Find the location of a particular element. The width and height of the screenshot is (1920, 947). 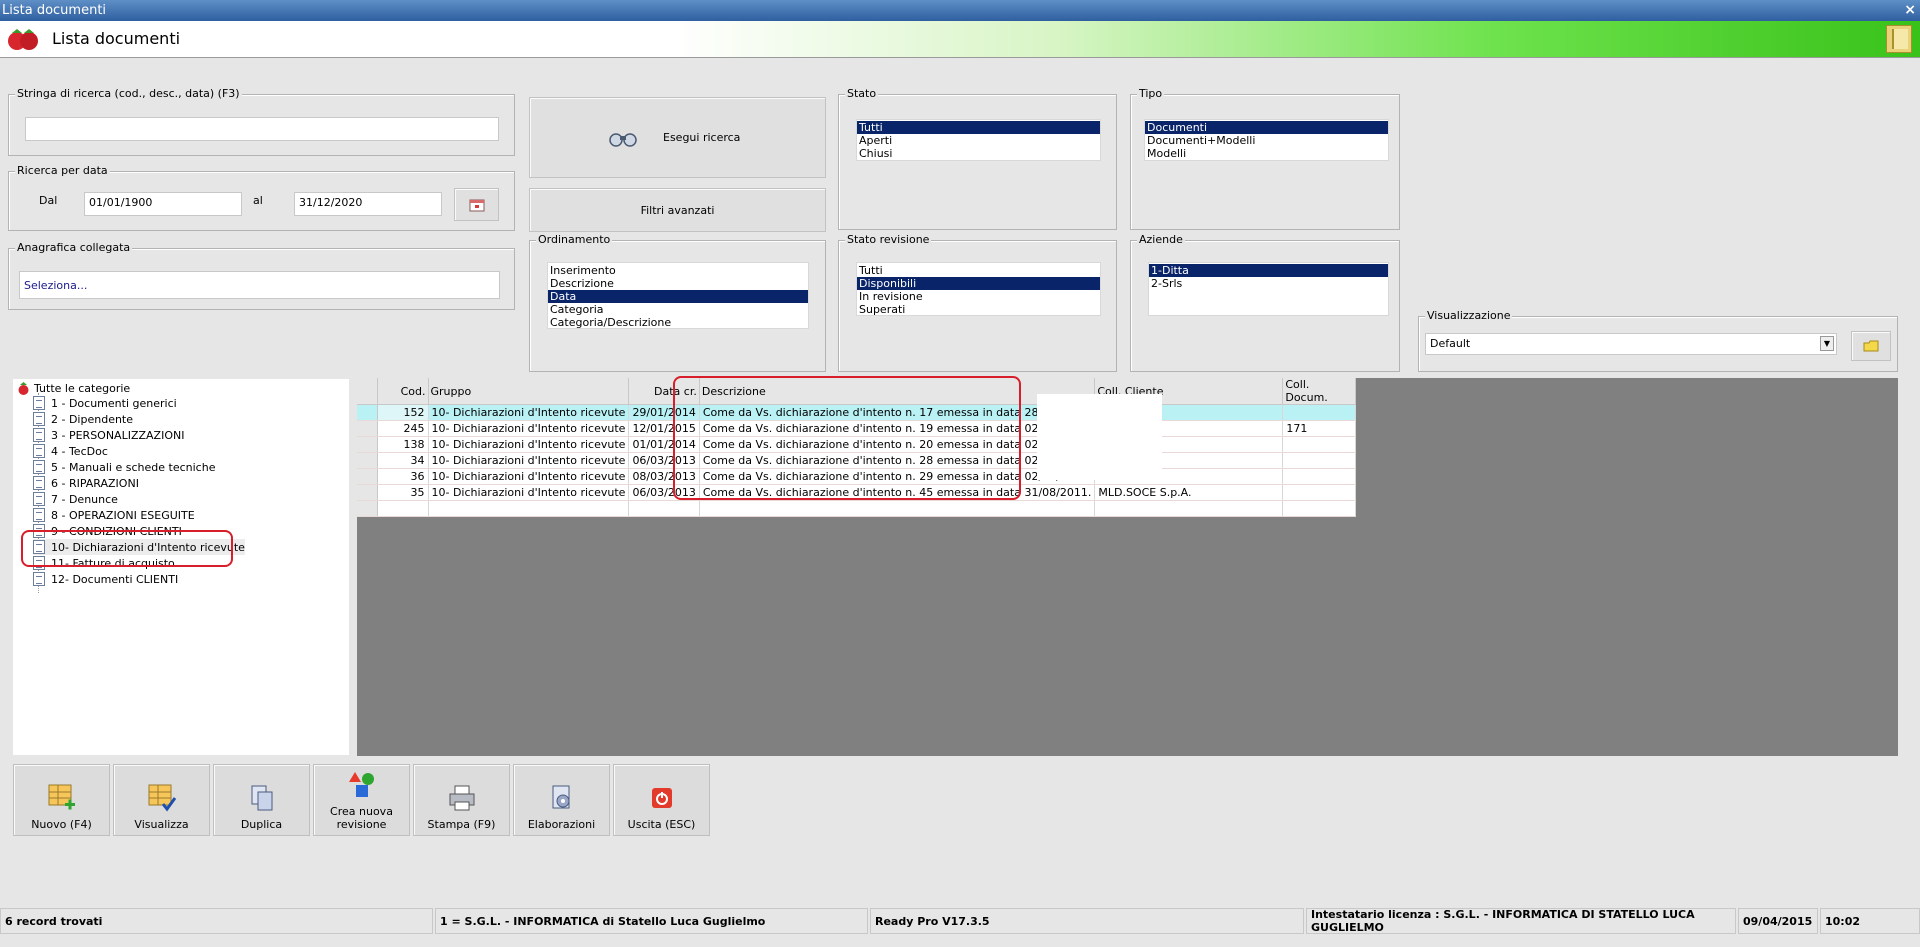

state-option: Aperti is located at coordinates (978, 140).